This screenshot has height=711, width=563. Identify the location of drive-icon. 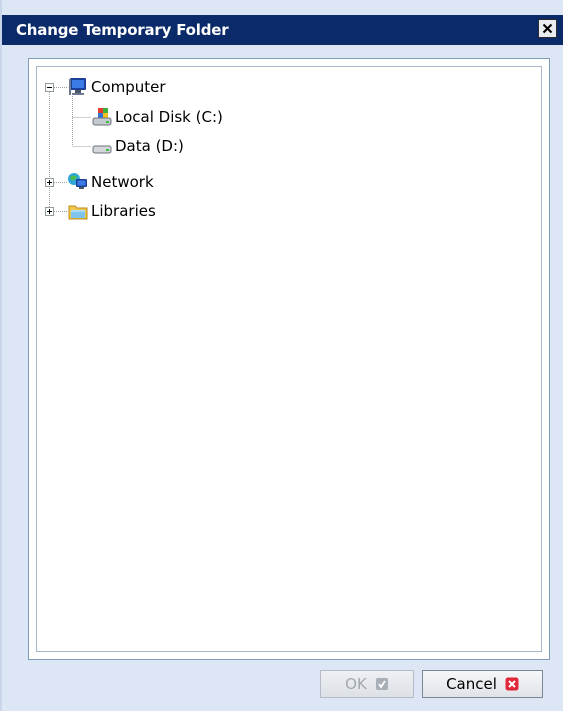
(102, 149).